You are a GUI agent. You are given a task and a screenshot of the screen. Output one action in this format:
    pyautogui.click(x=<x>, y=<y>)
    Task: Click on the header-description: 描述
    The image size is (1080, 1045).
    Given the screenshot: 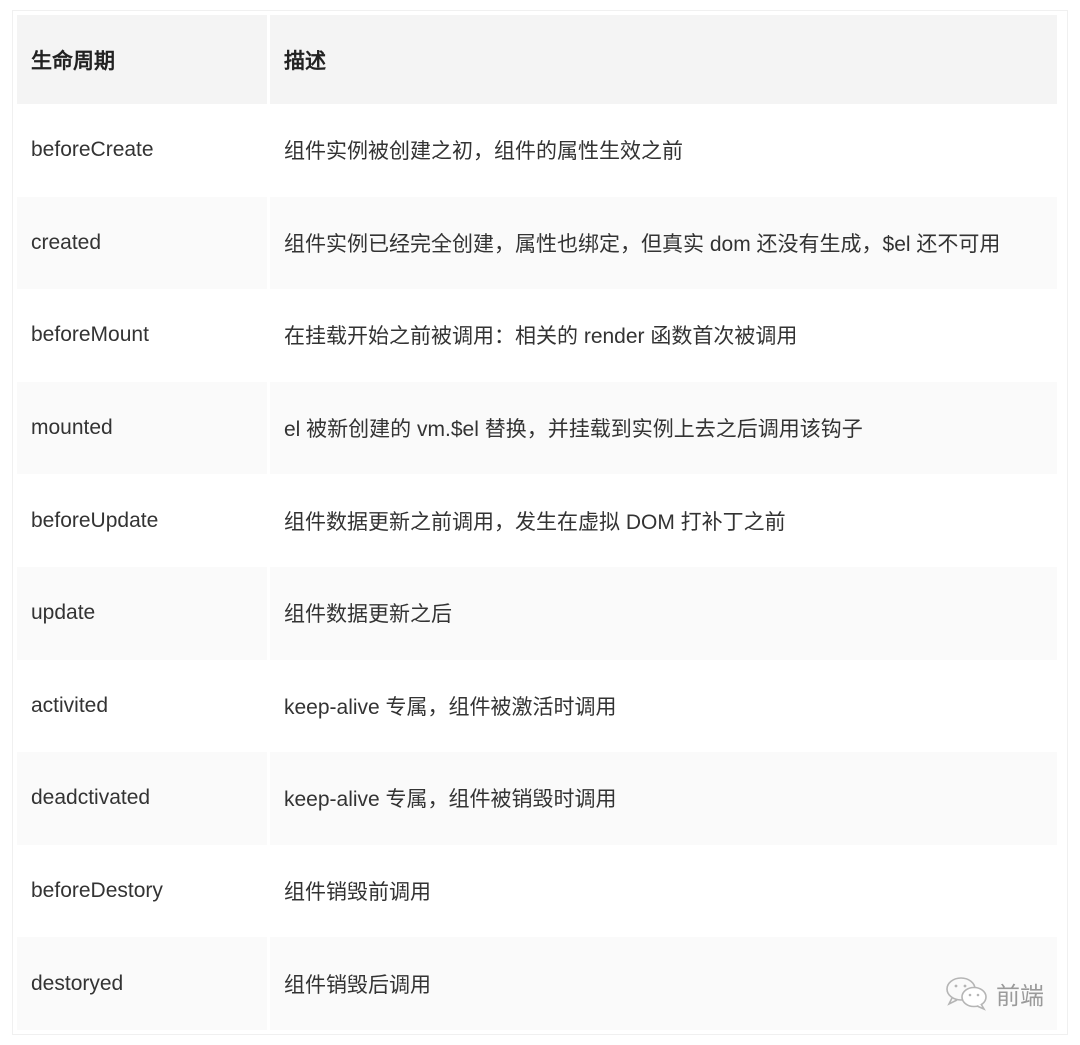 What is the action you would take?
    pyautogui.click(x=663, y=59)
    